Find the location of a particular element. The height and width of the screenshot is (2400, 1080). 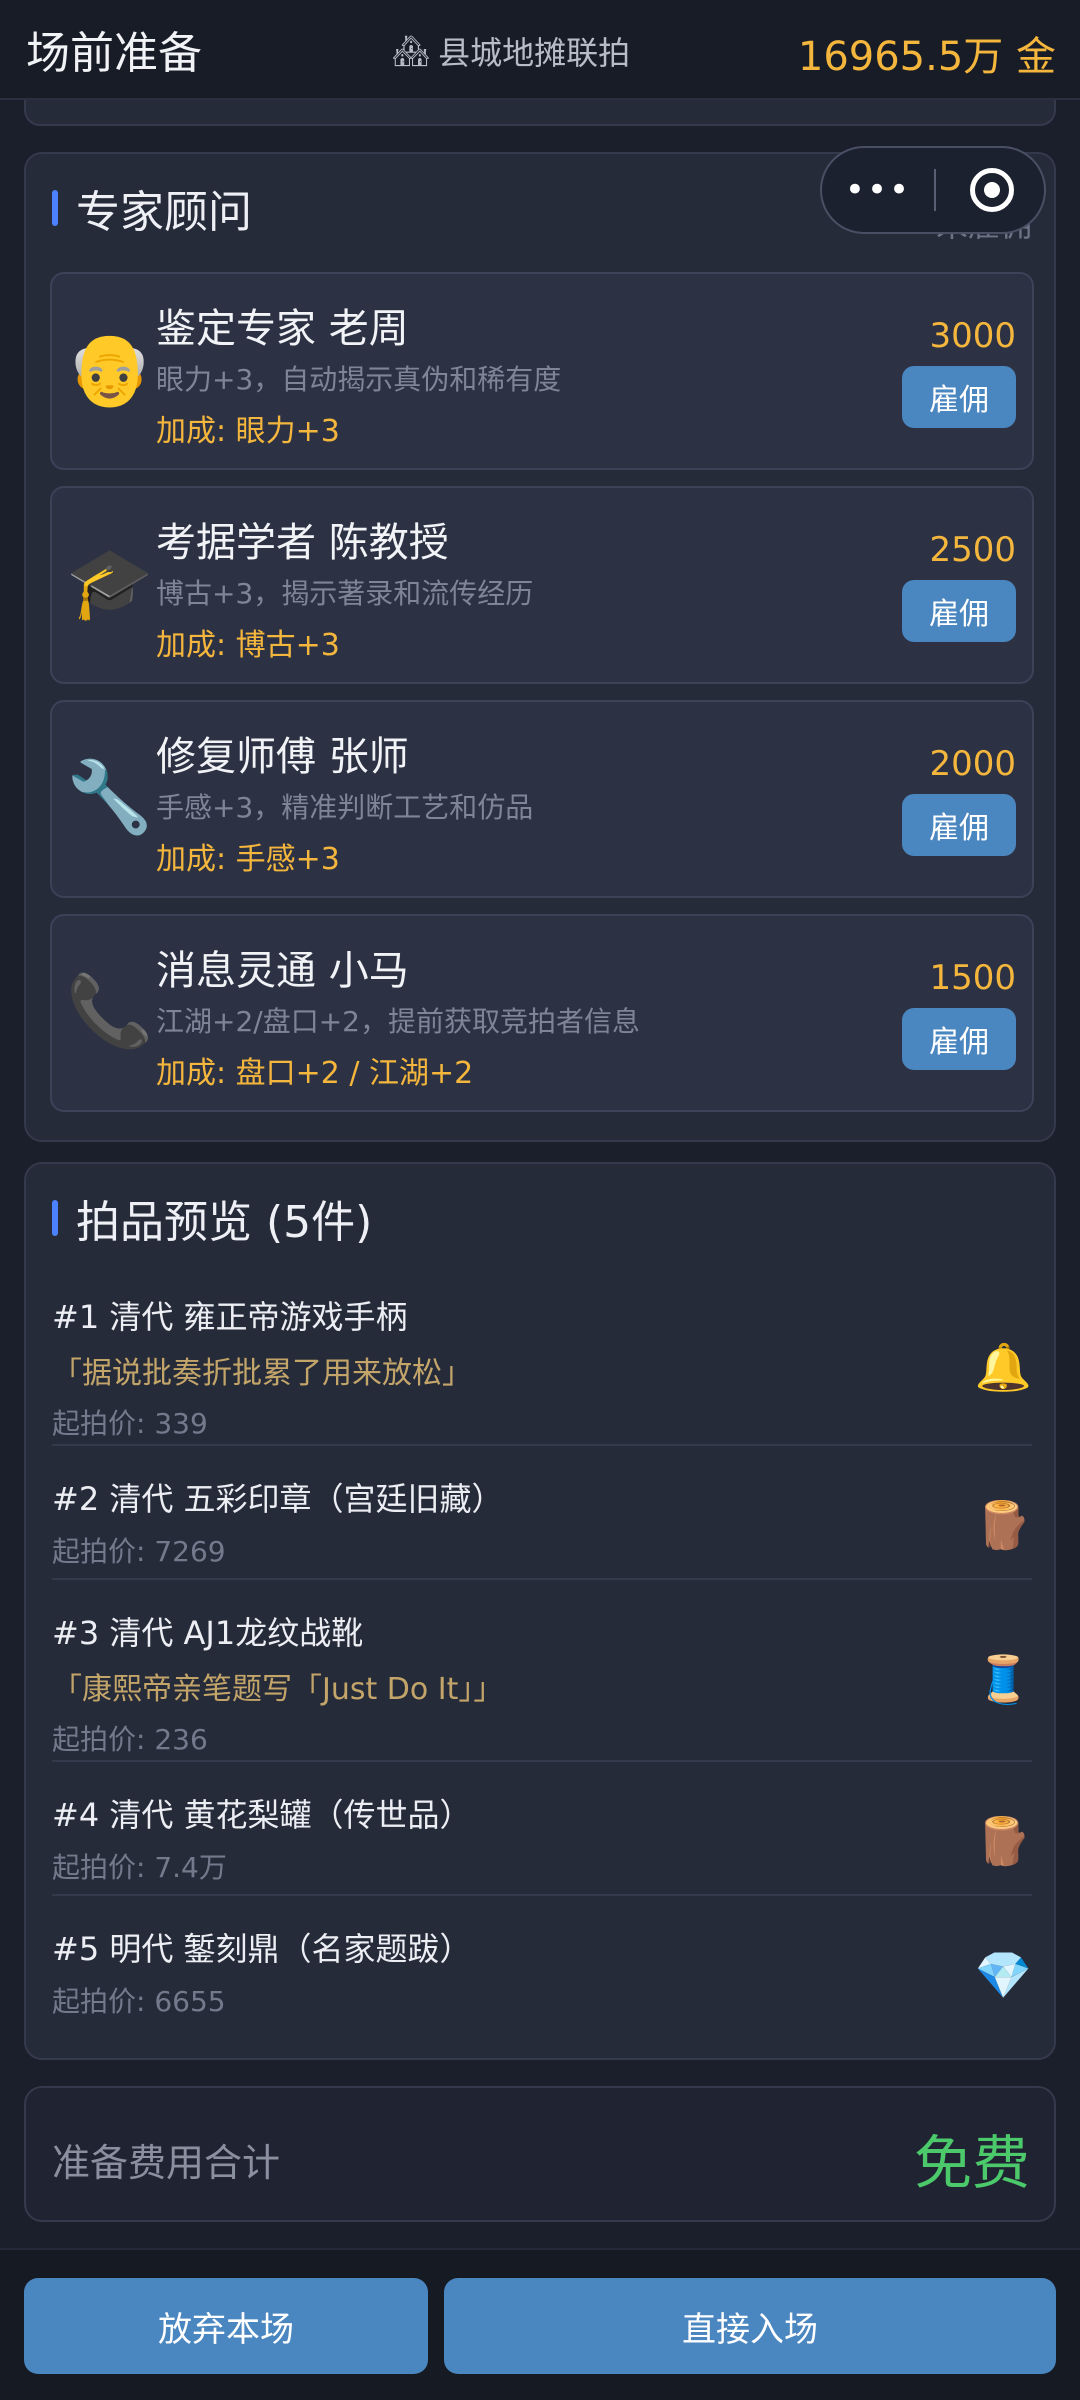

expert-price: 1500 is located at coordinates (972, 978).